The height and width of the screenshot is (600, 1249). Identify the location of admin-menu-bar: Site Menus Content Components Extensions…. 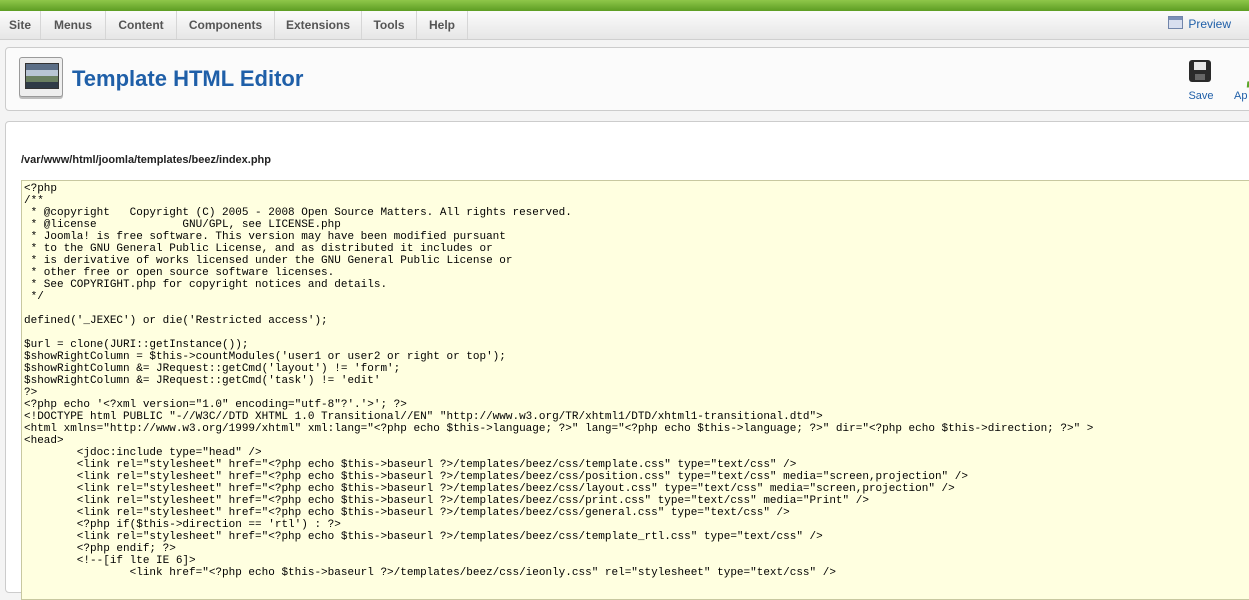
(624, 25).